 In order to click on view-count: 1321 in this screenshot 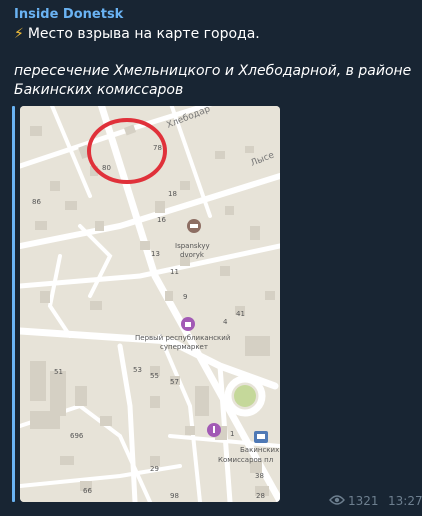, I will do `click(363, 501)`.